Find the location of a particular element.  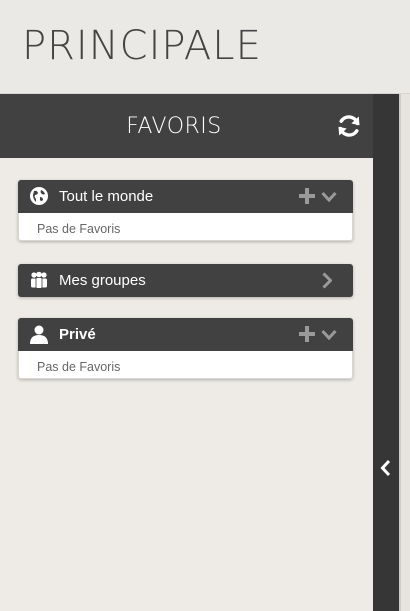

collapse-panel-button is located at coordinates (386, 468).